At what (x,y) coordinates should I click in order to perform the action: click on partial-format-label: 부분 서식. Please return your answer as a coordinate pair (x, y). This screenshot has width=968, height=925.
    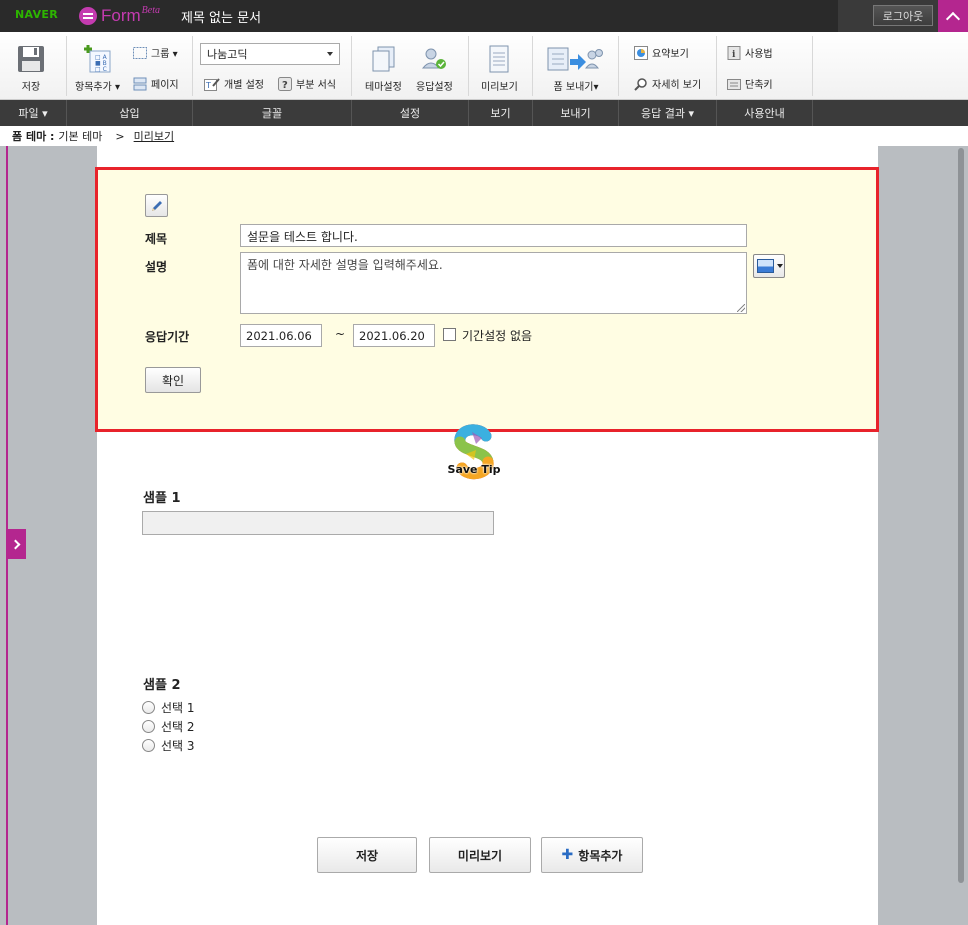
    Looking at the image, I should click on (316, 85).